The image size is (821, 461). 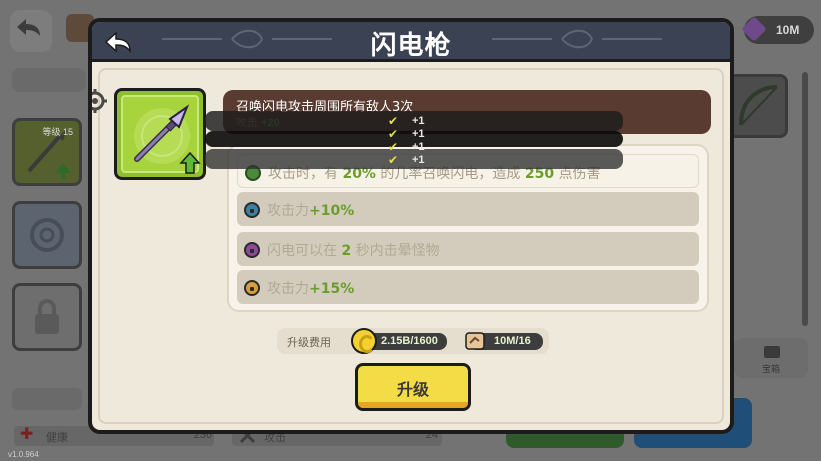 What do you see at coordinates (47, 399) in the screenshot?
I see `background-bar` at bounding box center [47, 399].